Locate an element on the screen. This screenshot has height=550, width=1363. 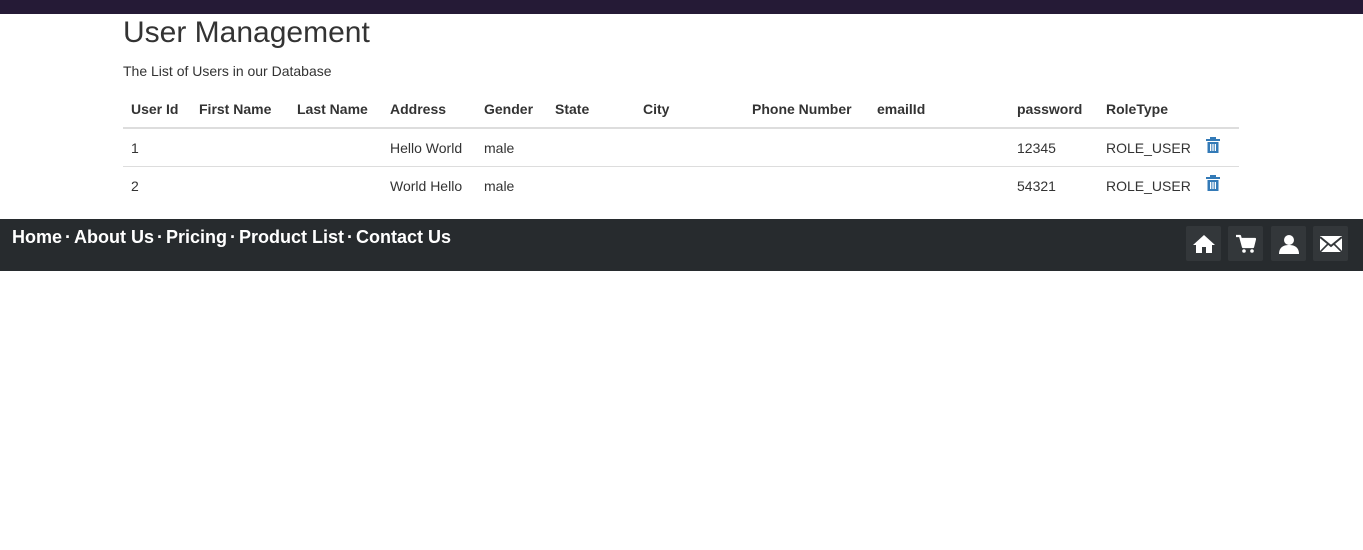
footer-link-home: Home is located at coordinates (37, 237).